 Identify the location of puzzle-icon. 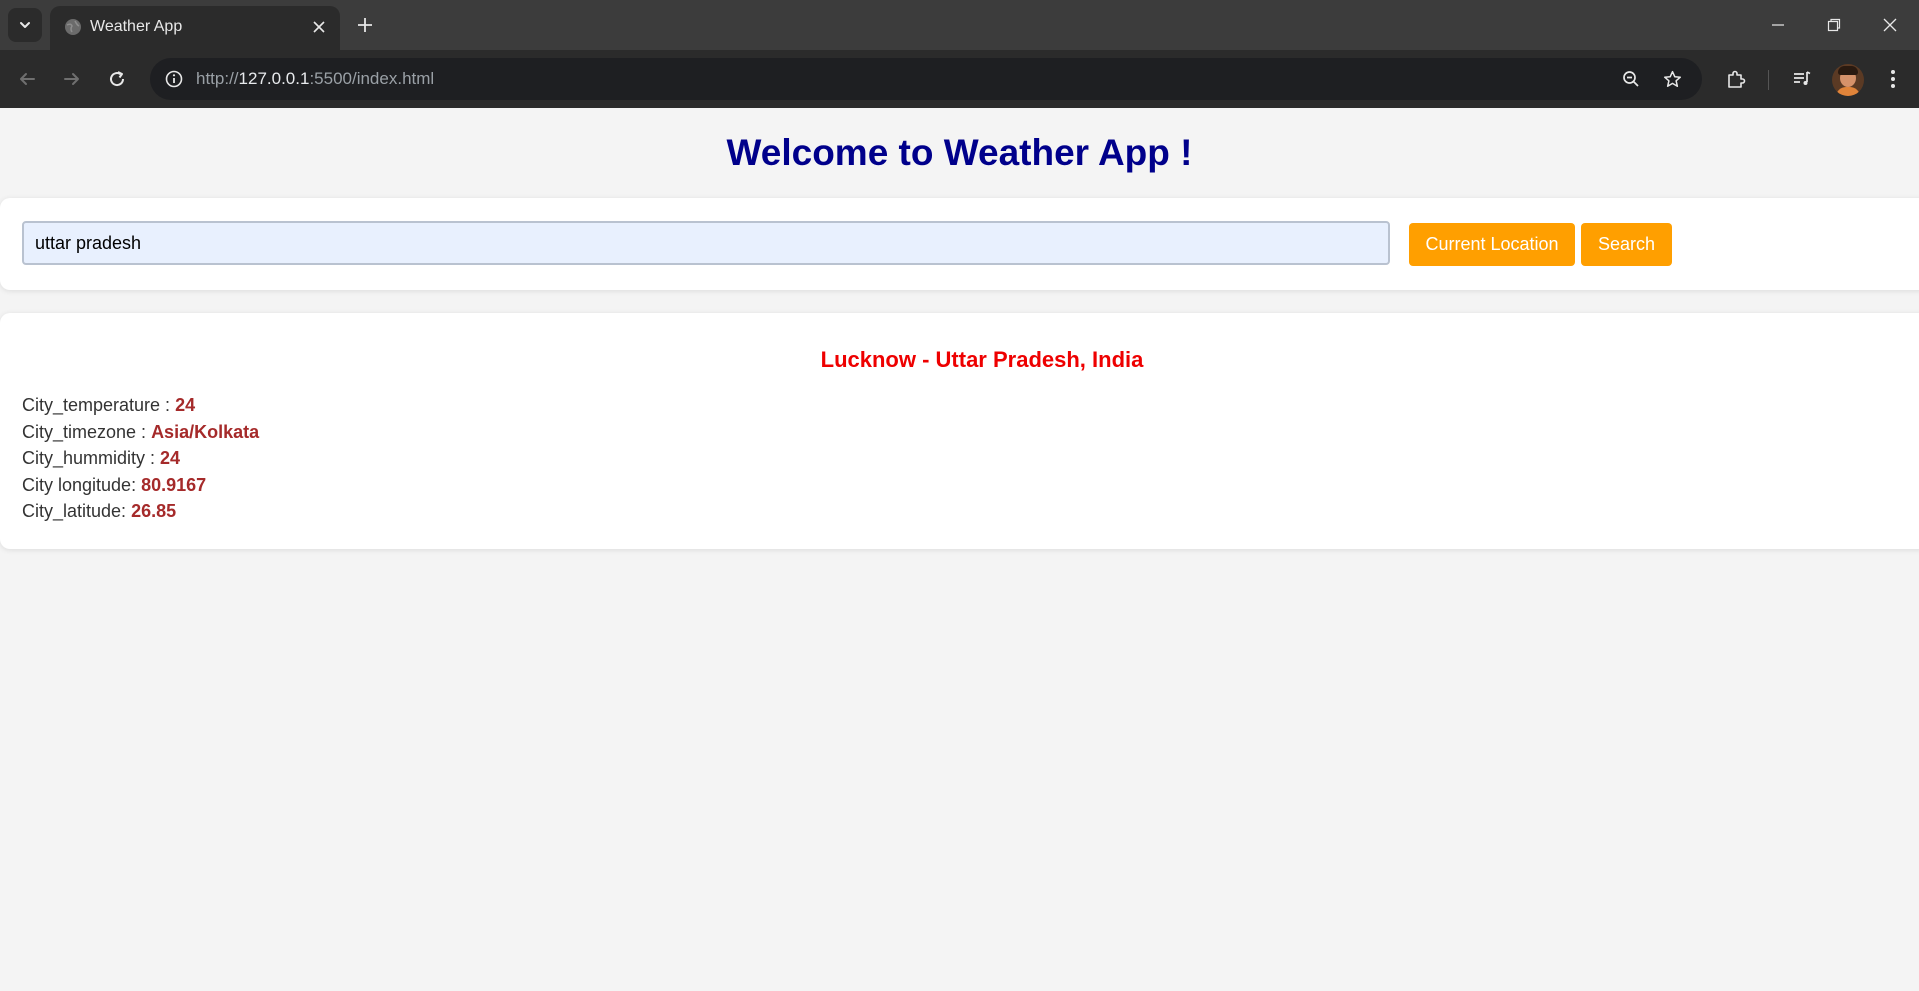
(1737, 79).